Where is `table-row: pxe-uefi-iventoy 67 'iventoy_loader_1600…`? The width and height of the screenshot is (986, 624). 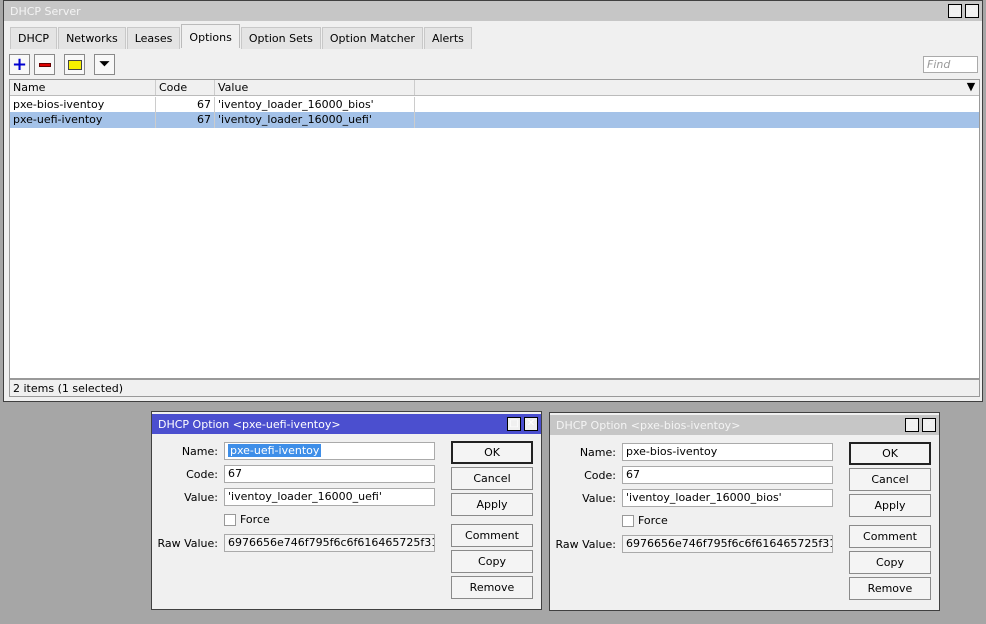 table-row: pxe-uefi-iventoy 67 'iventoy_loader_1600… is located at coordinates (494, 120).